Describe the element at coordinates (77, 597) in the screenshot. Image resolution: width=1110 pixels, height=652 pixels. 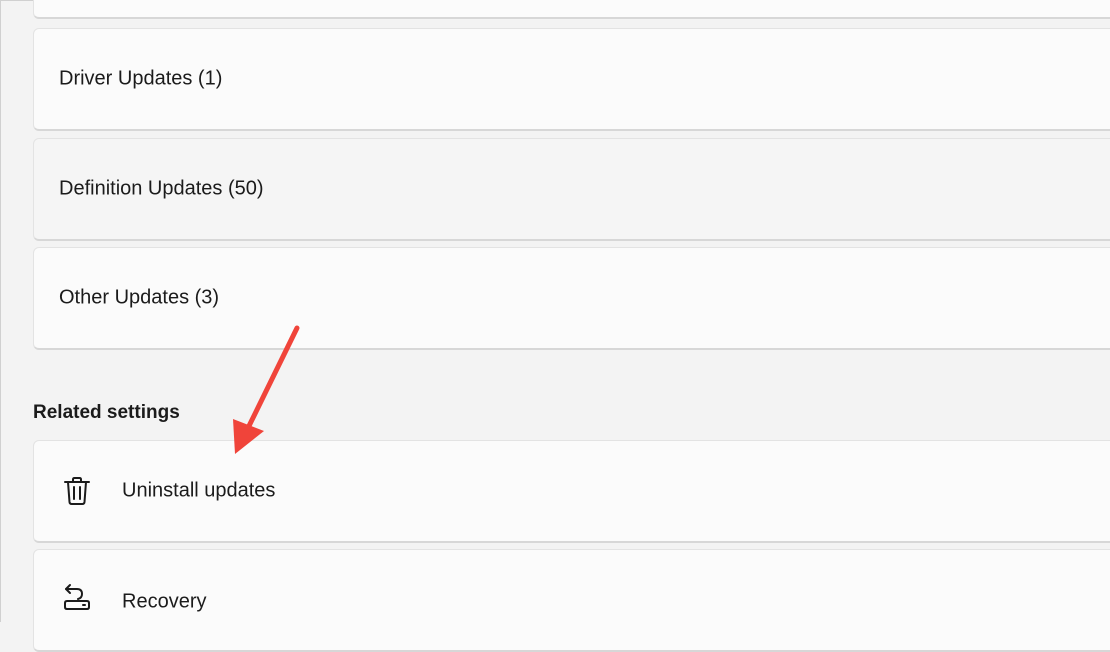
I see `recovery-icon` at that location.